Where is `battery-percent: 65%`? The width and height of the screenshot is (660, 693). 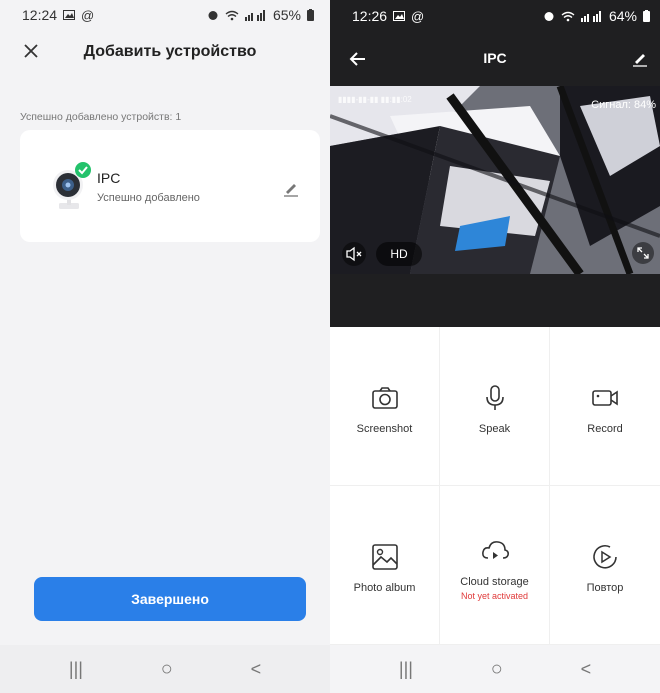
battery-percent: 65% is located at coordinates (286, 15).